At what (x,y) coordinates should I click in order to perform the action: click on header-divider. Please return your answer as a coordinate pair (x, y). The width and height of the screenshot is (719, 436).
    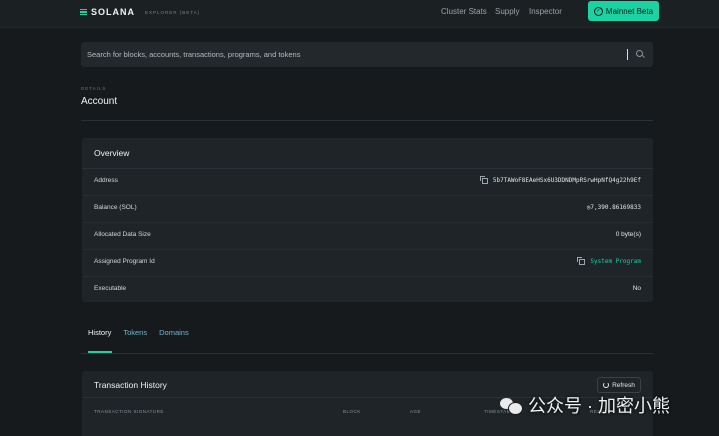
    Looking at the image, I should click on (367, 120).